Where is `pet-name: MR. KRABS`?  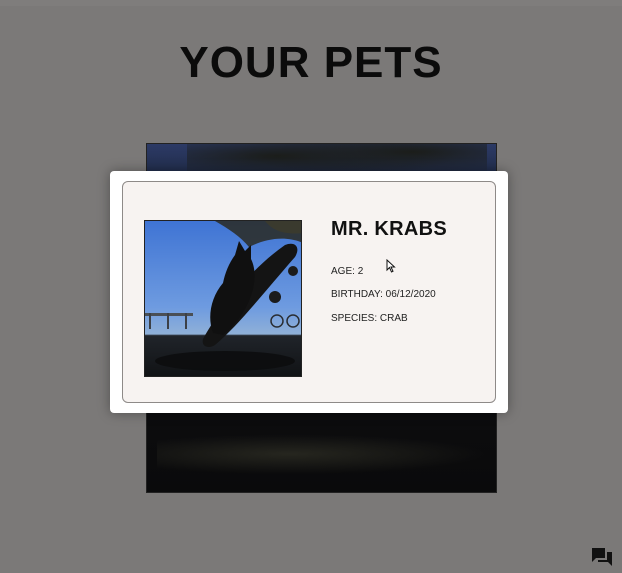
pet-name: MR. KRABS is located at coordinates (389, 229).